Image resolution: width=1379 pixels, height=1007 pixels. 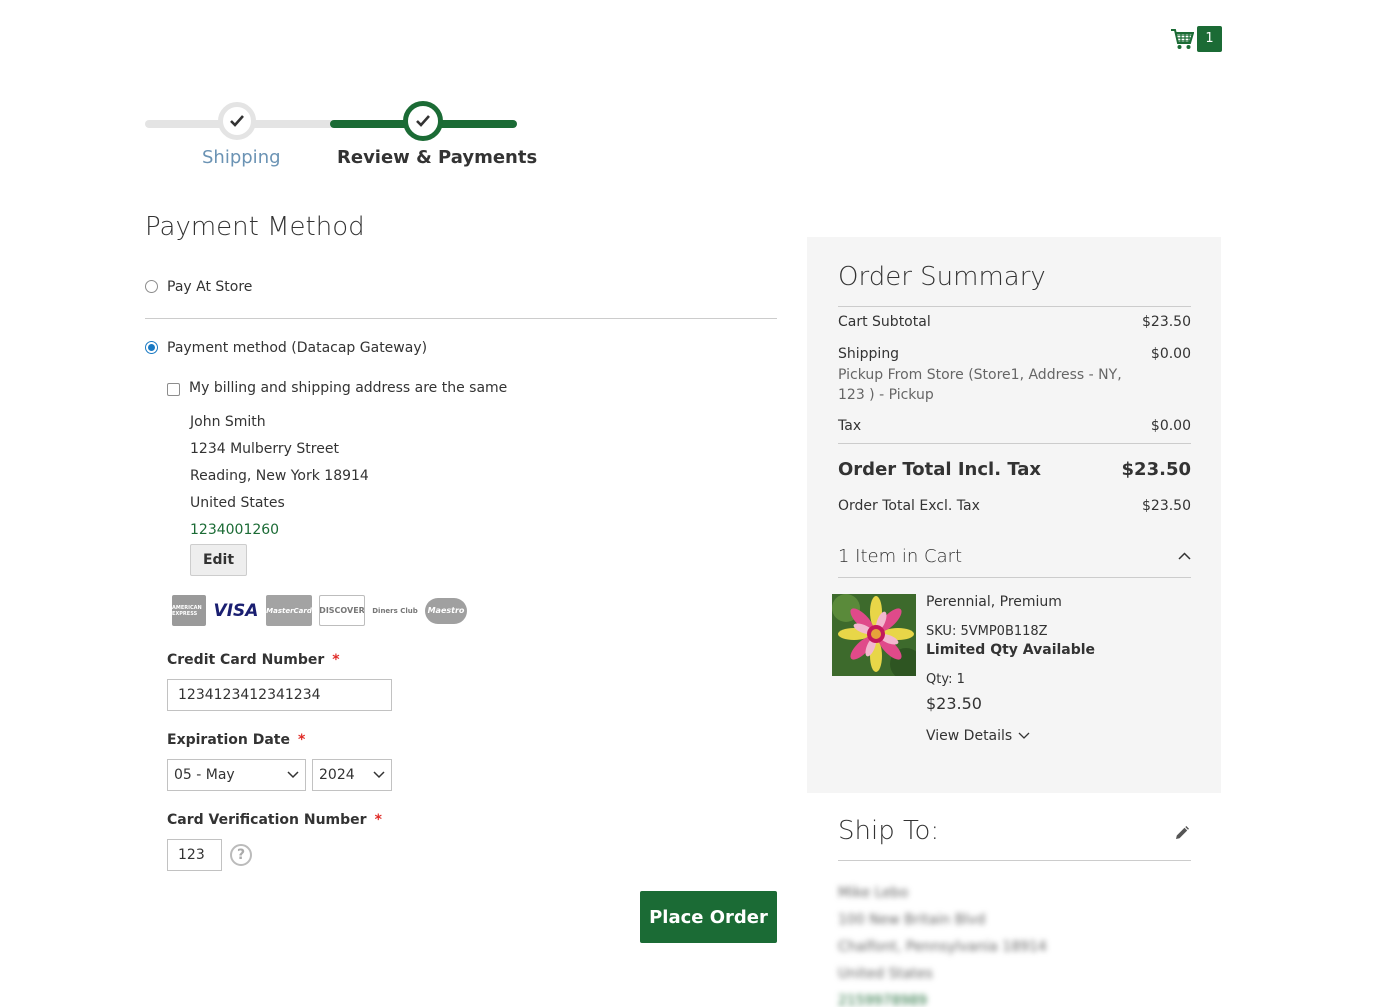 What do you see at coordinates (900, 556) in the screenshot?
I see `items-in-cart-title: 1 Item in Cart` at bounding box center [900, 556].